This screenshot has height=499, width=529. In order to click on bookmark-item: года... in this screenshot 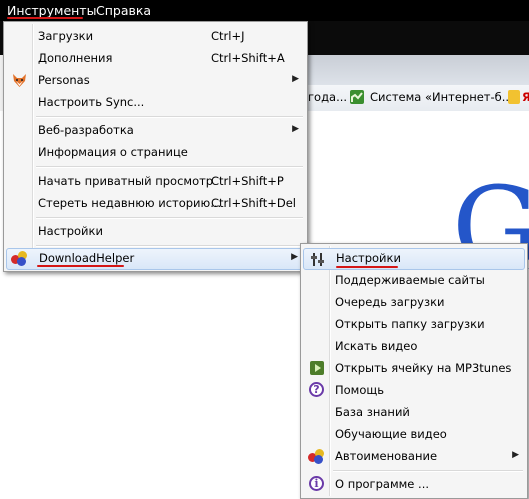, I will do `click(327, 97)`.